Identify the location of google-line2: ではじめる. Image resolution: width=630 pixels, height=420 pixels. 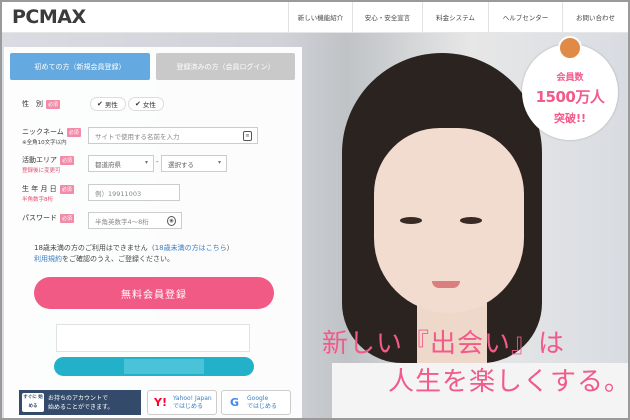
(262, 406).